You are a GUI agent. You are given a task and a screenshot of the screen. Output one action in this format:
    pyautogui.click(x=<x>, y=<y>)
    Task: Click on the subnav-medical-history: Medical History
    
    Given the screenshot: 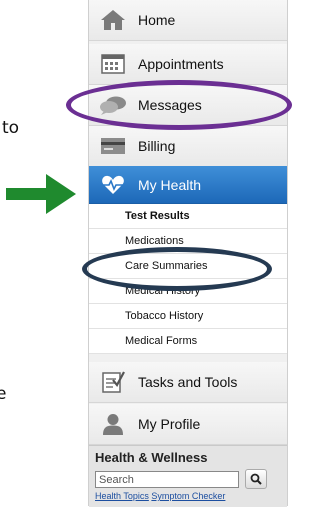 What is the action you would take?
    pyautogui.click(x=188, y=291)
    